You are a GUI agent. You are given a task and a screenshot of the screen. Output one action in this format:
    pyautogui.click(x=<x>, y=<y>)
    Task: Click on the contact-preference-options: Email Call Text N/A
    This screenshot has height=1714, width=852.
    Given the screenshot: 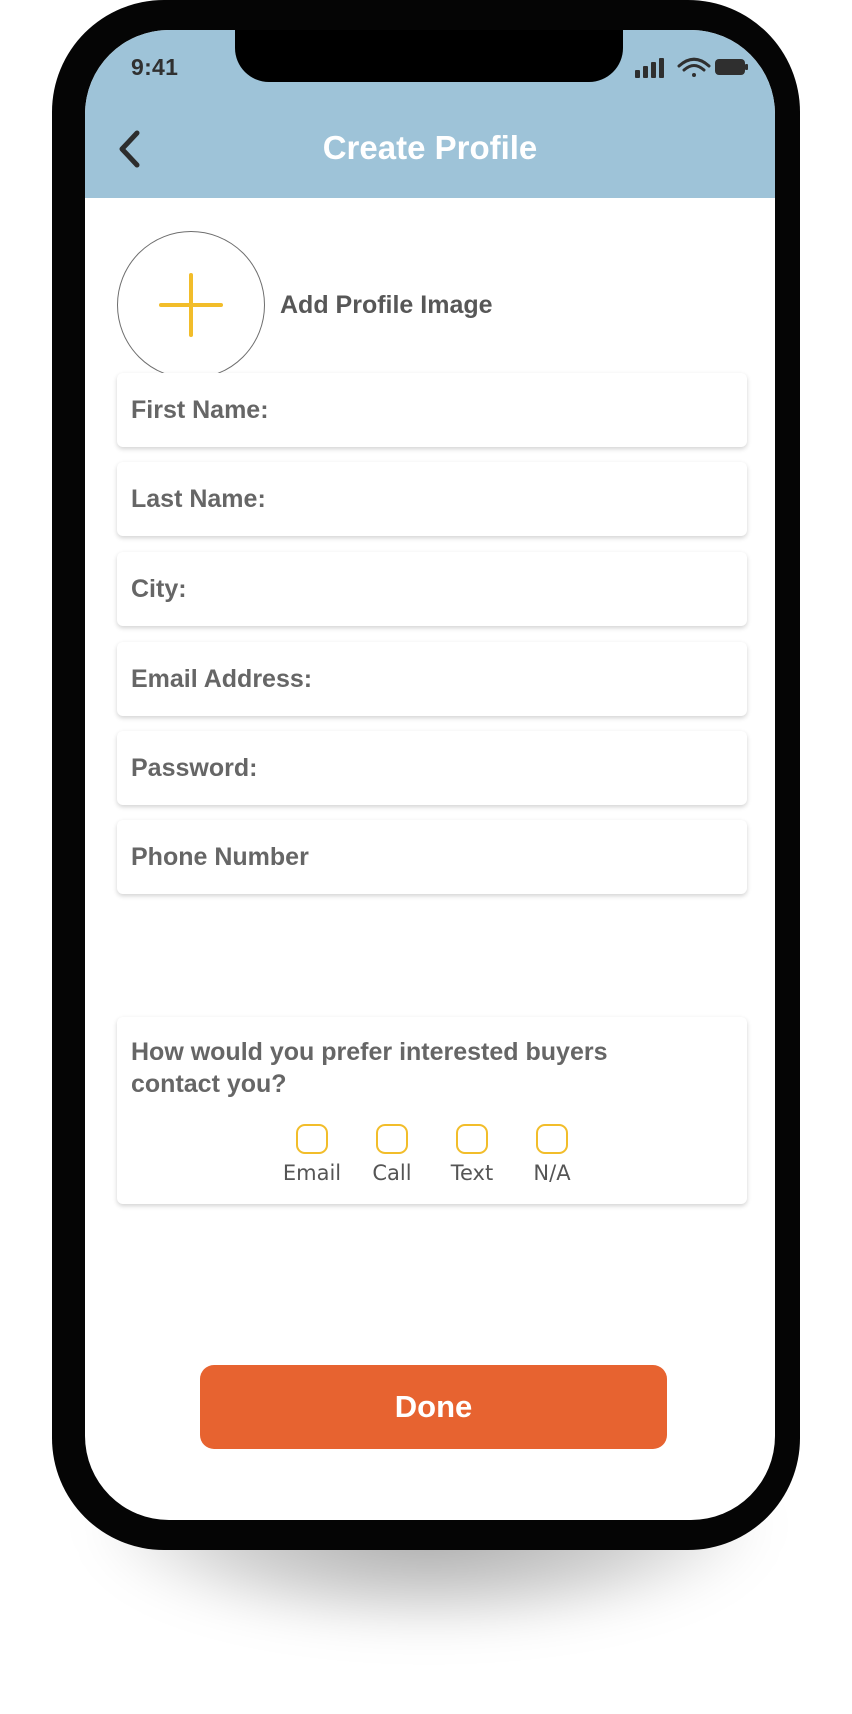 What is the action you would take?
    pyautogui.click(x=437, y=1158)
    